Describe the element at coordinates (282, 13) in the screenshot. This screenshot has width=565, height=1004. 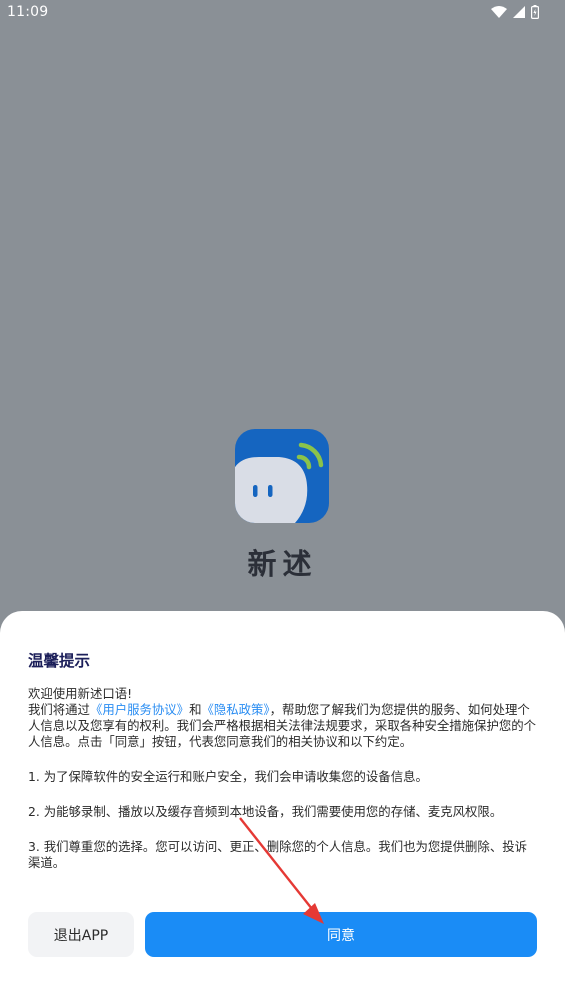
I see `status-bar: 11:09` at that location.